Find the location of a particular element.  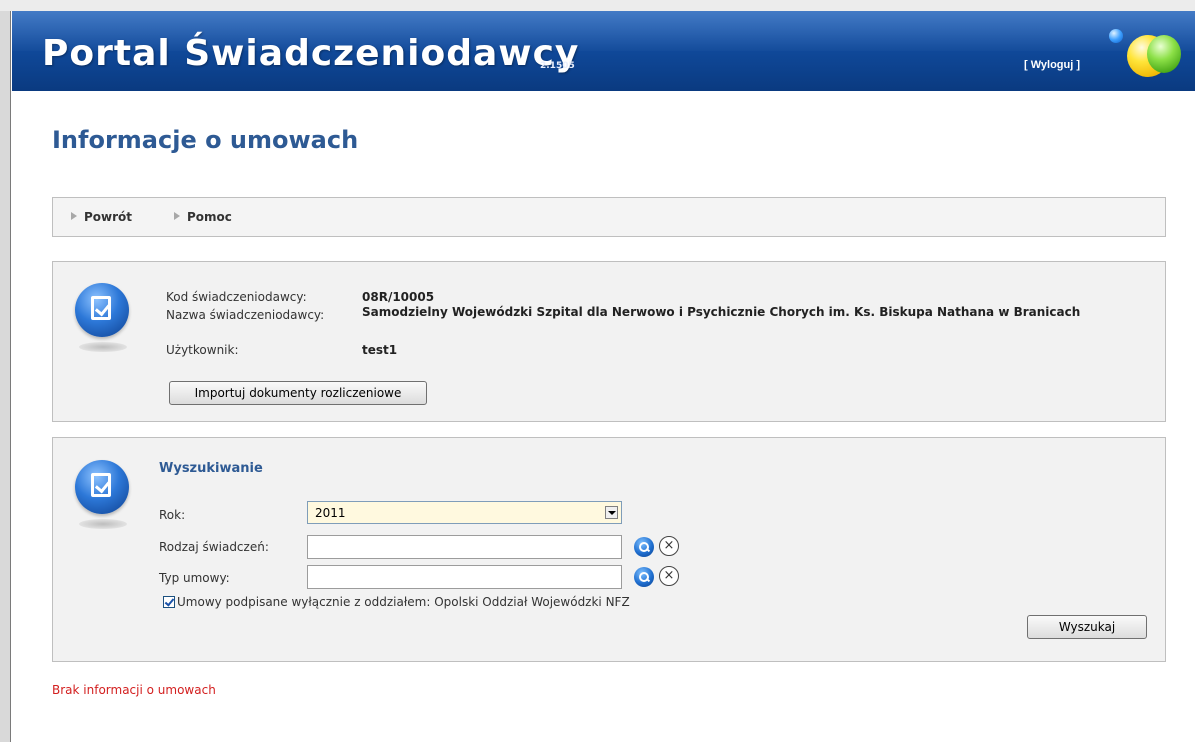

provider-code-value: 08R/10005 is located at coordinates (398, 297).